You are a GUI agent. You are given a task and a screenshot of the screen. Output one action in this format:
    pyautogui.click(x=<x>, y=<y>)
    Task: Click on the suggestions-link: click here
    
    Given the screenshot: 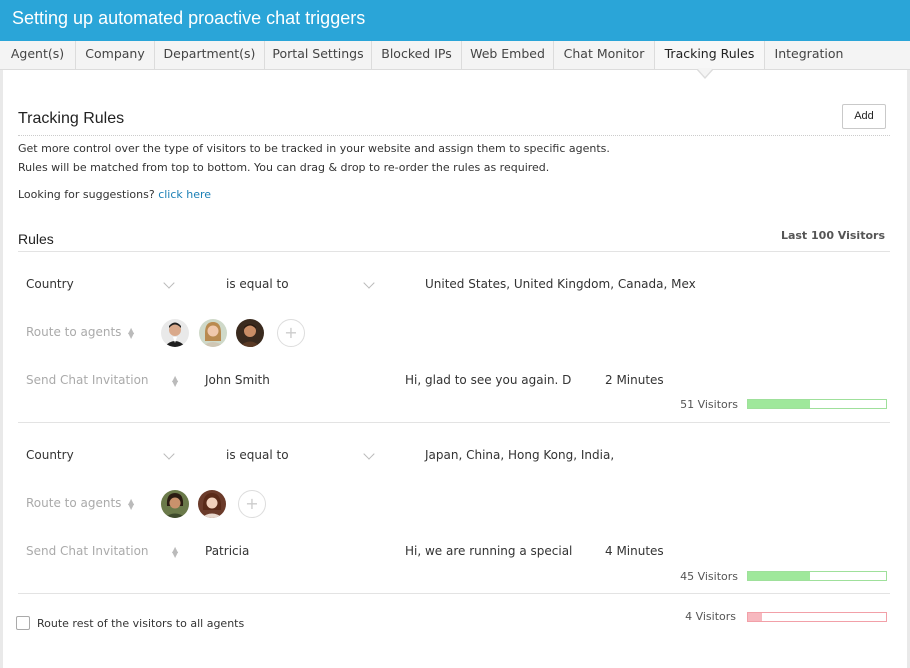 What is the action you would take?
    pyautogui.click(x=184, y=194)
    